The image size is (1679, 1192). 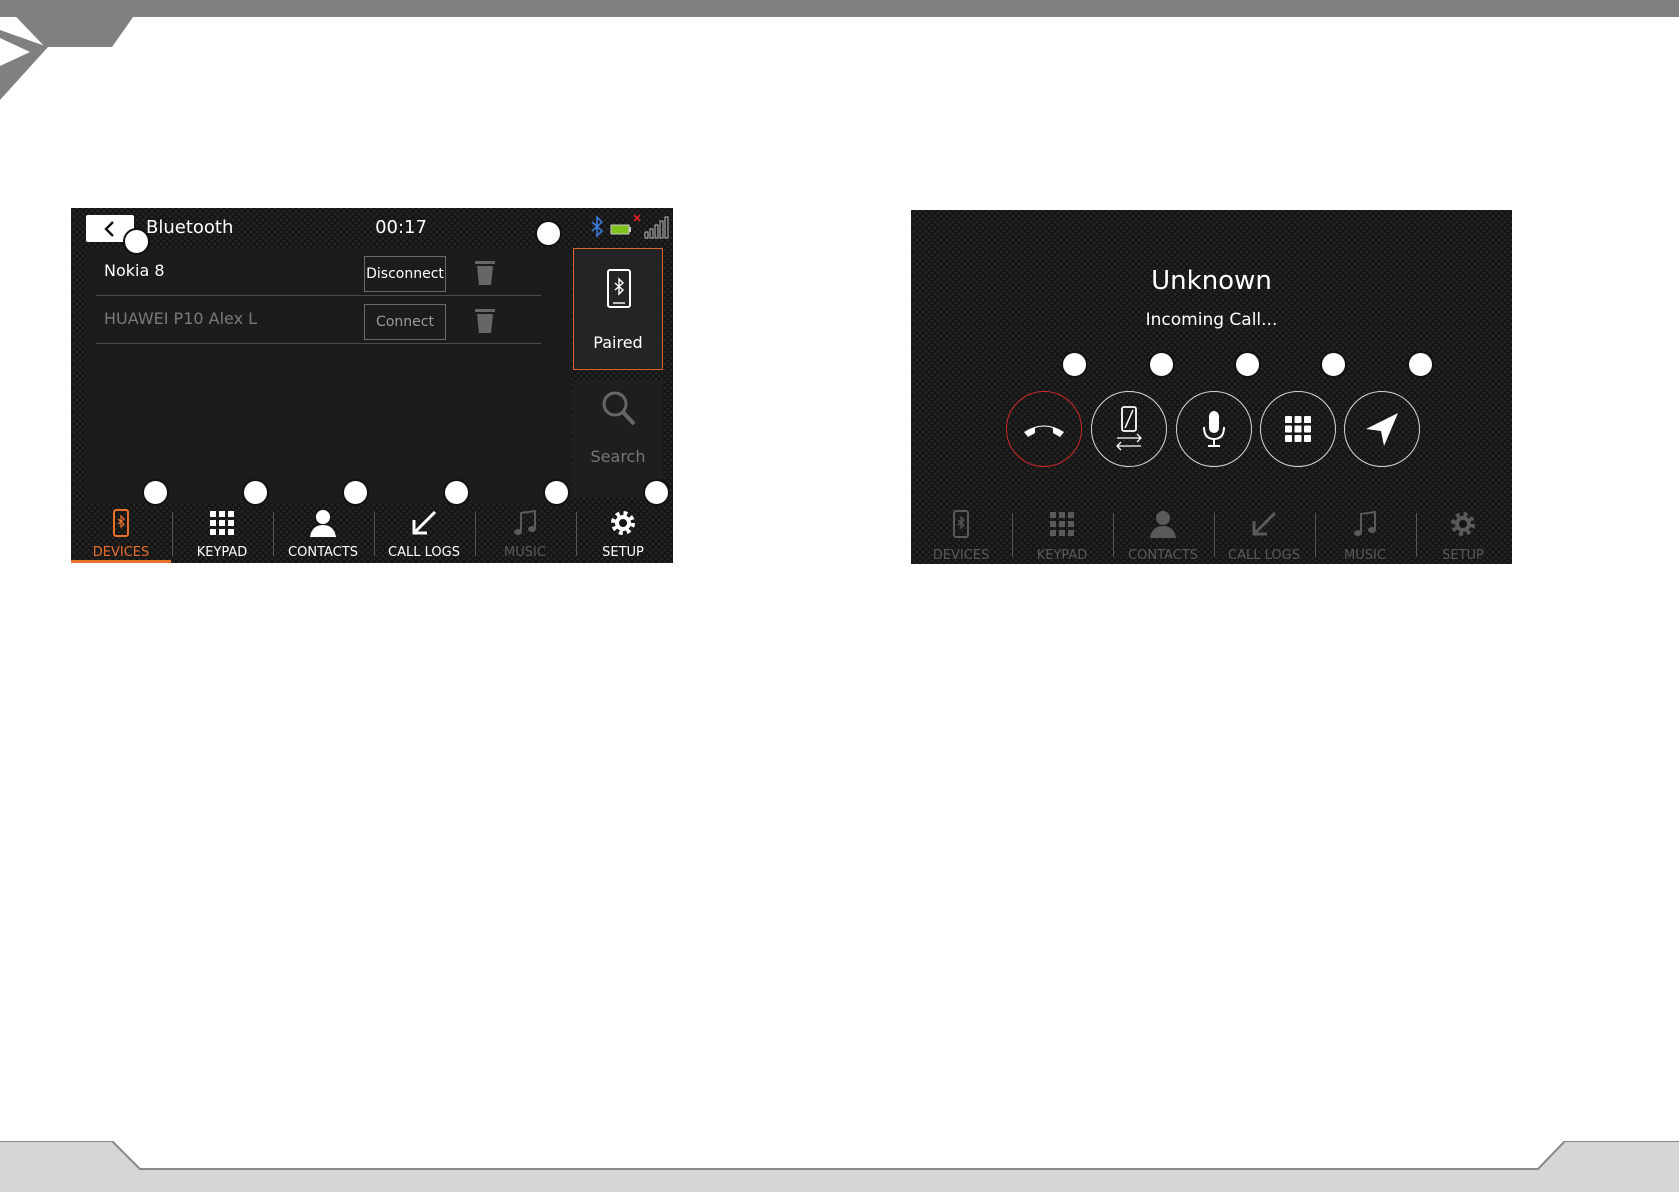 I want to click on page-footer-bar, so click(x=839, y=1166).